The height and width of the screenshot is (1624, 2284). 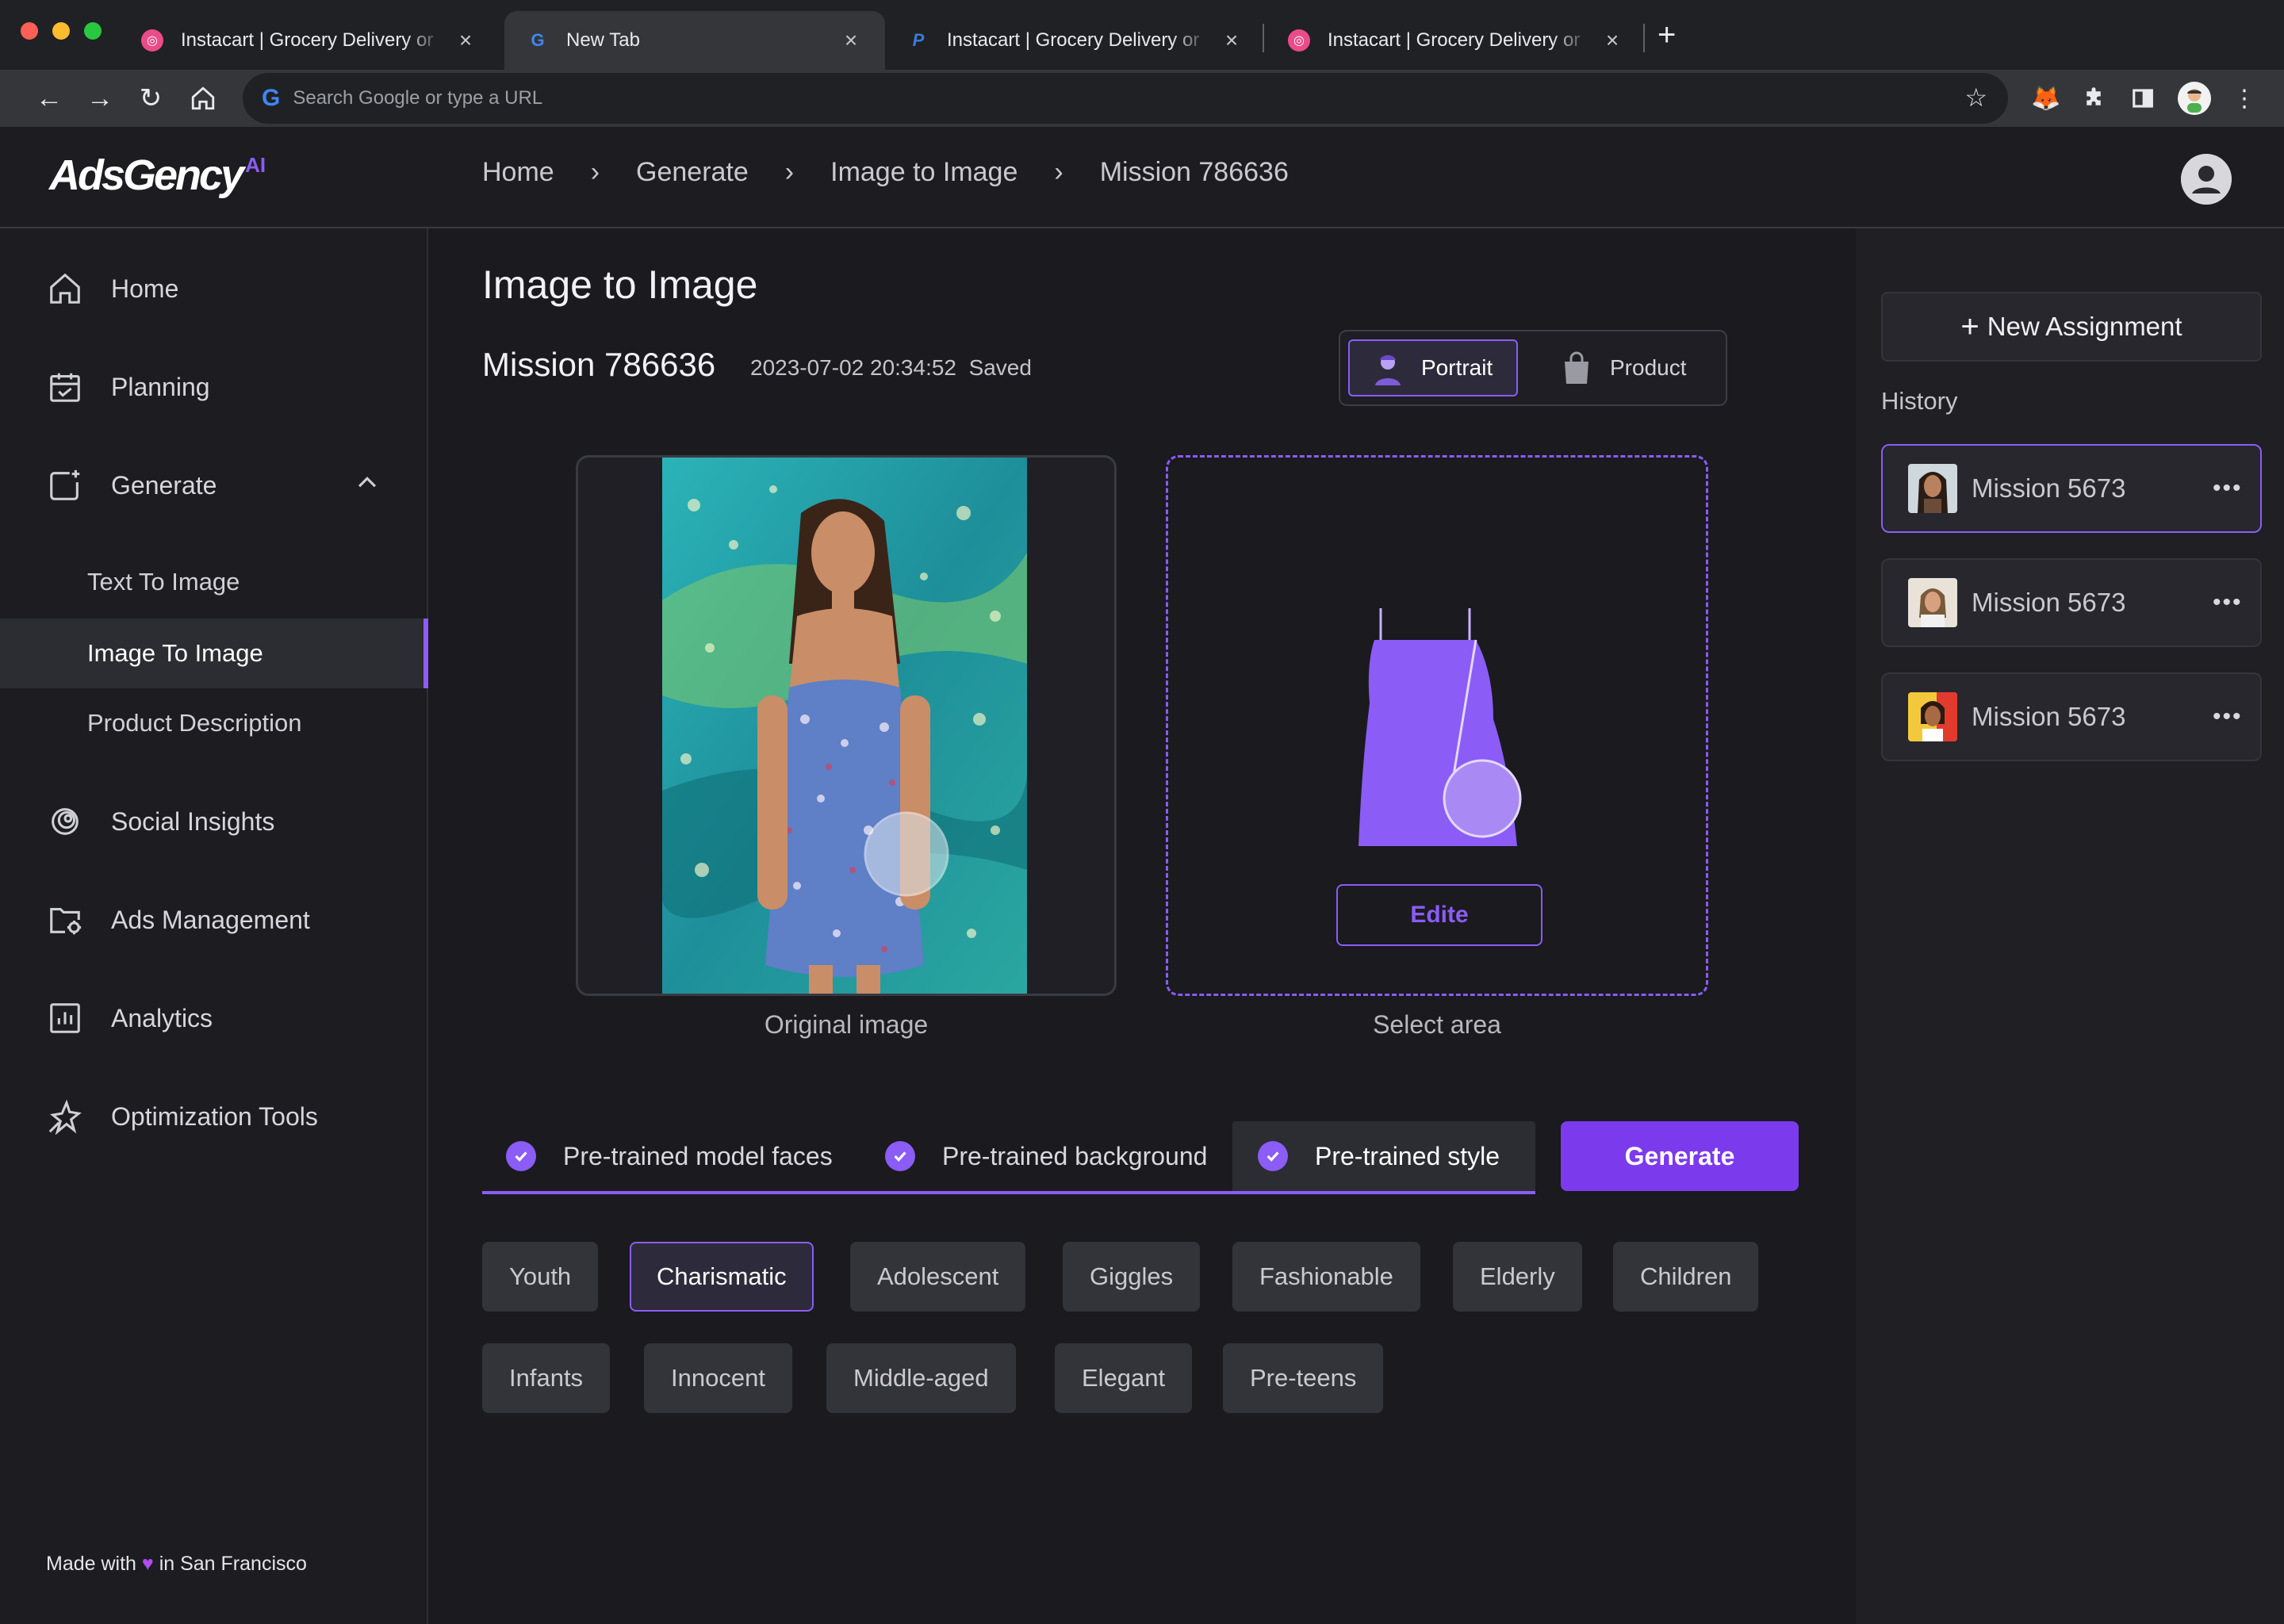 What do you see at coordinates (1686, 1277) in the screenshot?
I see `style-chip-children: Children` at bounding box center [1686, 1277].